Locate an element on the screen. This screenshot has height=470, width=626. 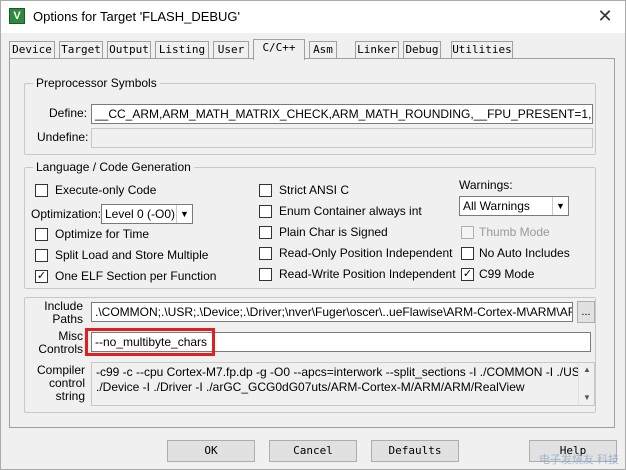
tab-device: Device is located at coordinates (32, 50).